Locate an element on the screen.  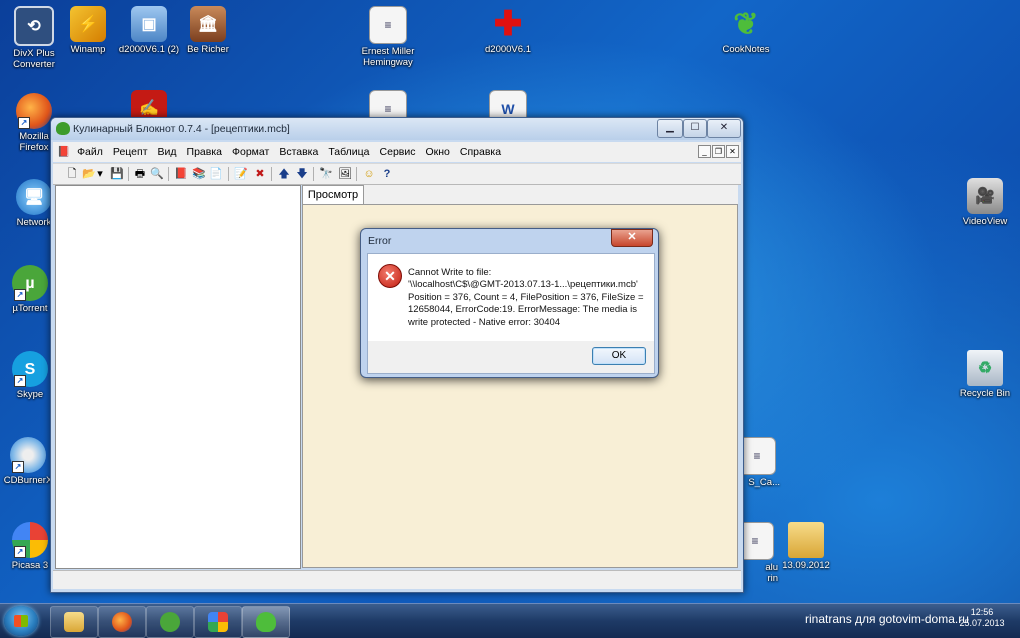
mdi-minimize-button: _ is located at coordinates (704, 151).